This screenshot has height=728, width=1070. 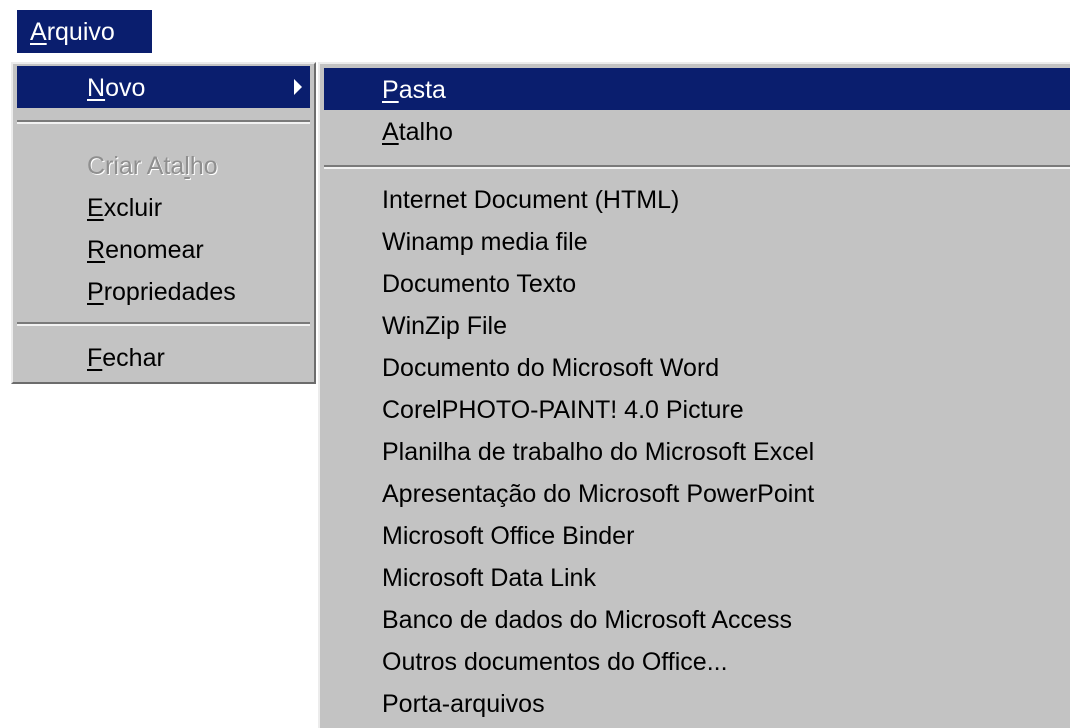 What do you see at coordinates (414, 90) in the screenshot?
I see `submenu-item-pasta-label: Pasta` at bounding box center [414, 90].